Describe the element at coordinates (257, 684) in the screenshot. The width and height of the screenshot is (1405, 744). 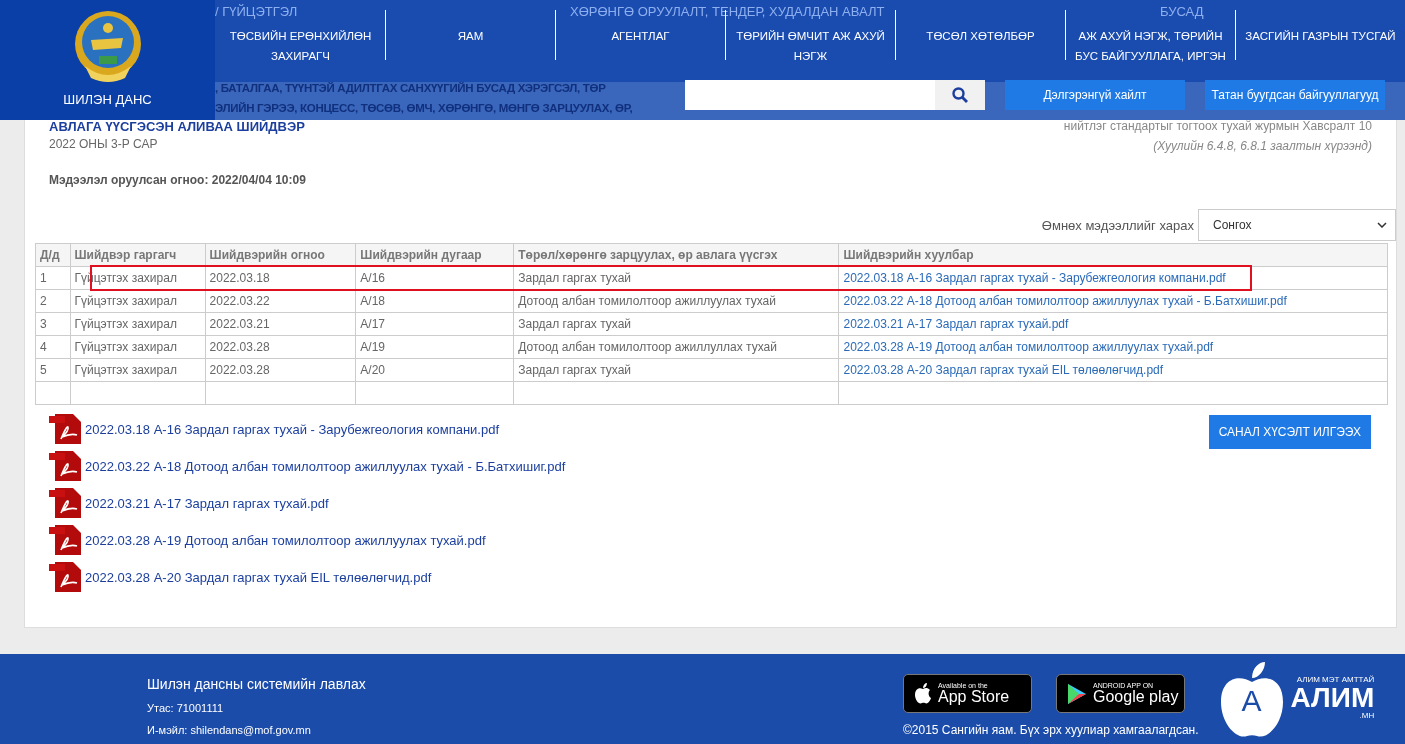
I see `footer-title: Шилэн дансны системийн лавлах` at that location.